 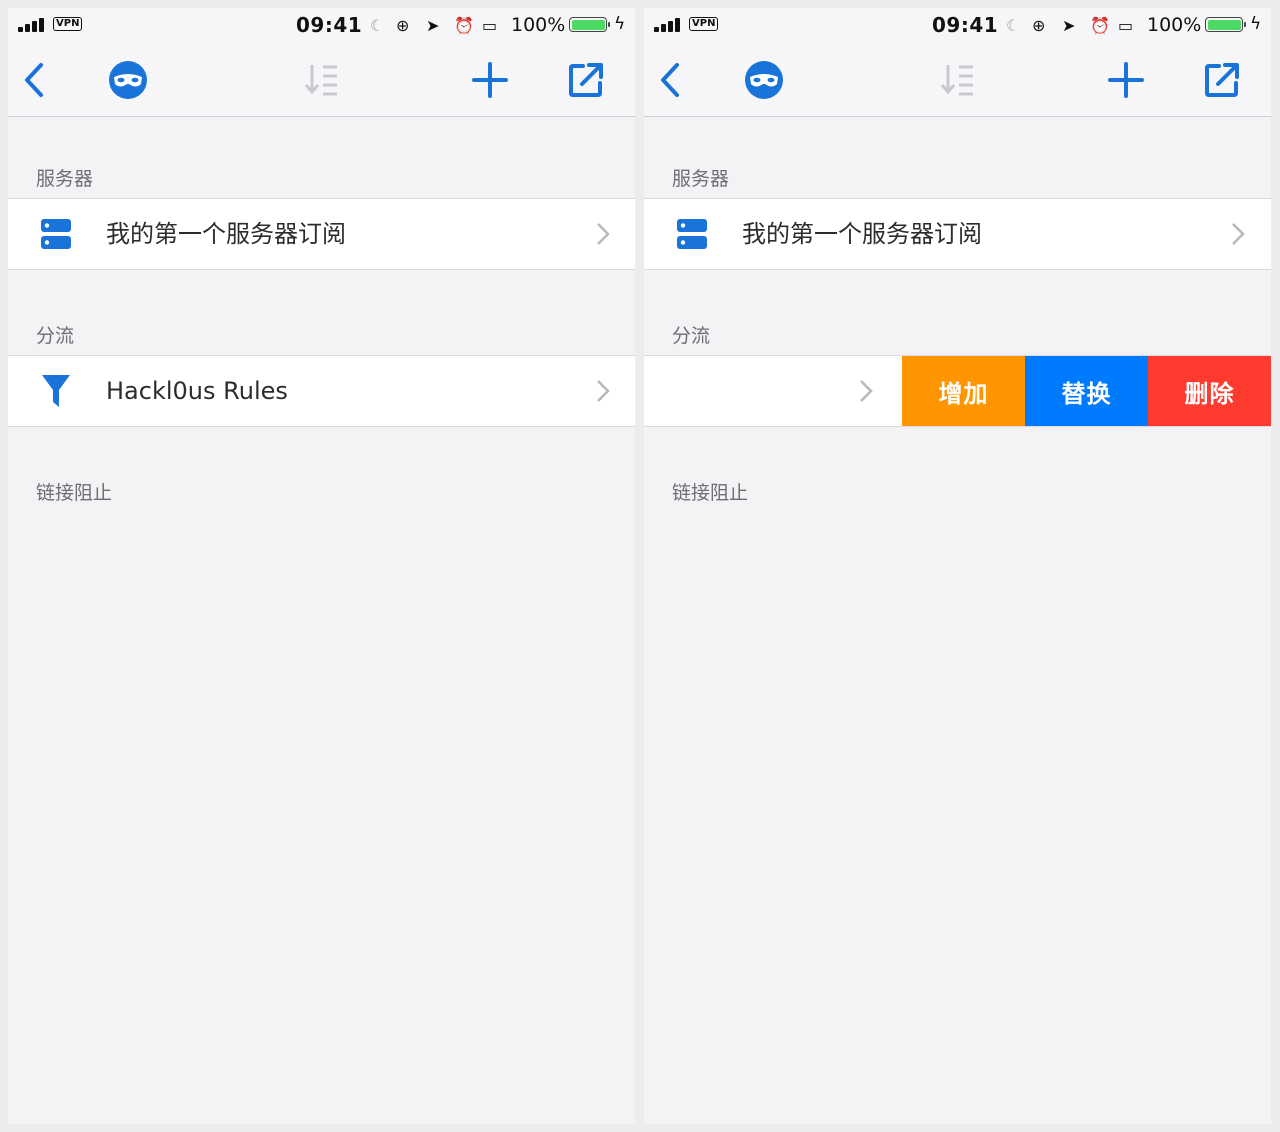 I want to click on routing-row: Hackl0us Rules, so click(x=321, y=391).